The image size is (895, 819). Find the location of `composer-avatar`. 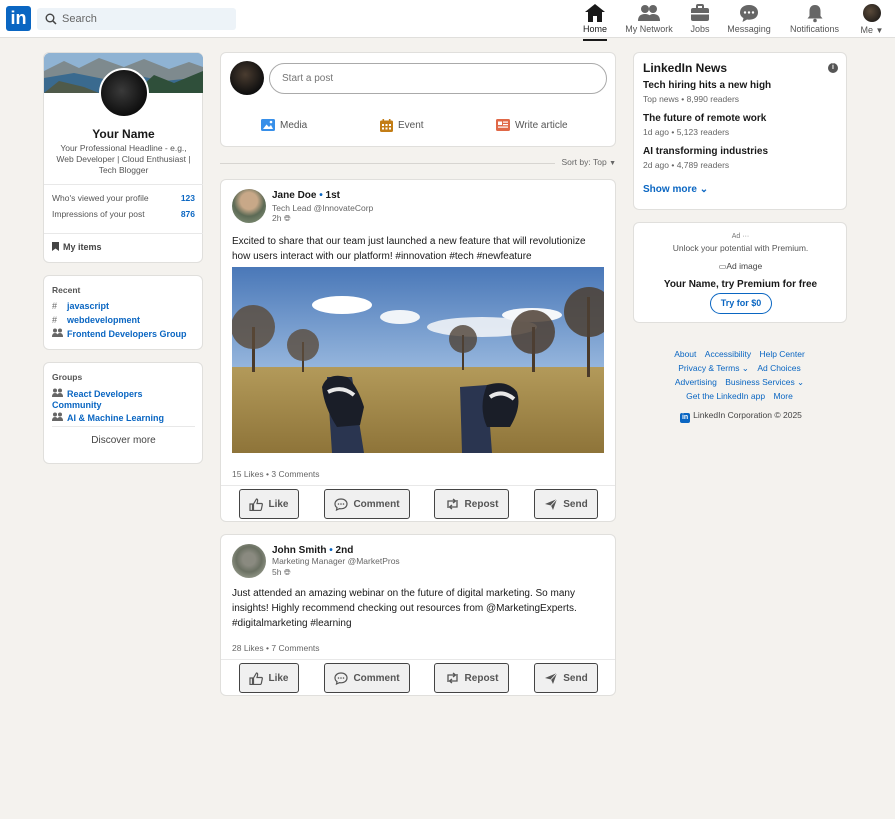

composer-avatar is located at coordinates (247, 78).